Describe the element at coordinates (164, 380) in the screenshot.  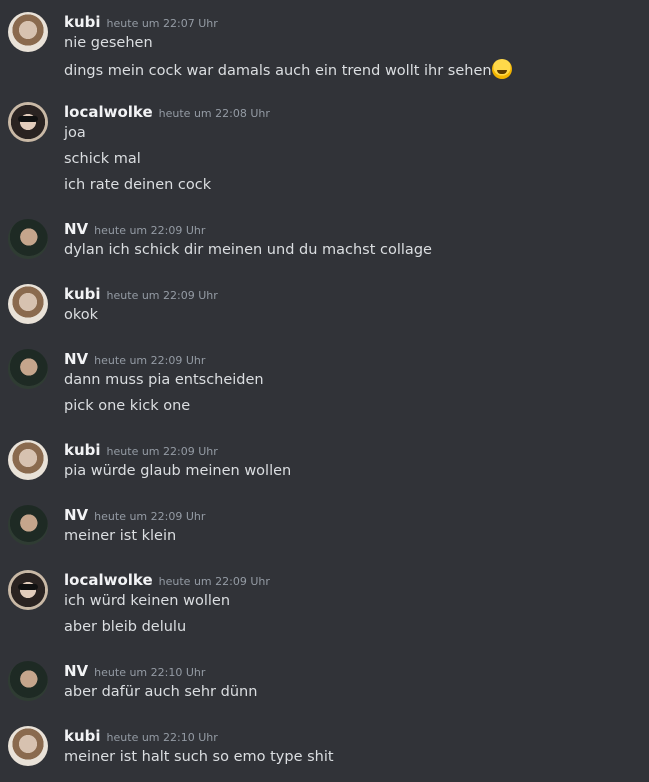
I see `message-text: dann muss pia entscheiden` at that location.